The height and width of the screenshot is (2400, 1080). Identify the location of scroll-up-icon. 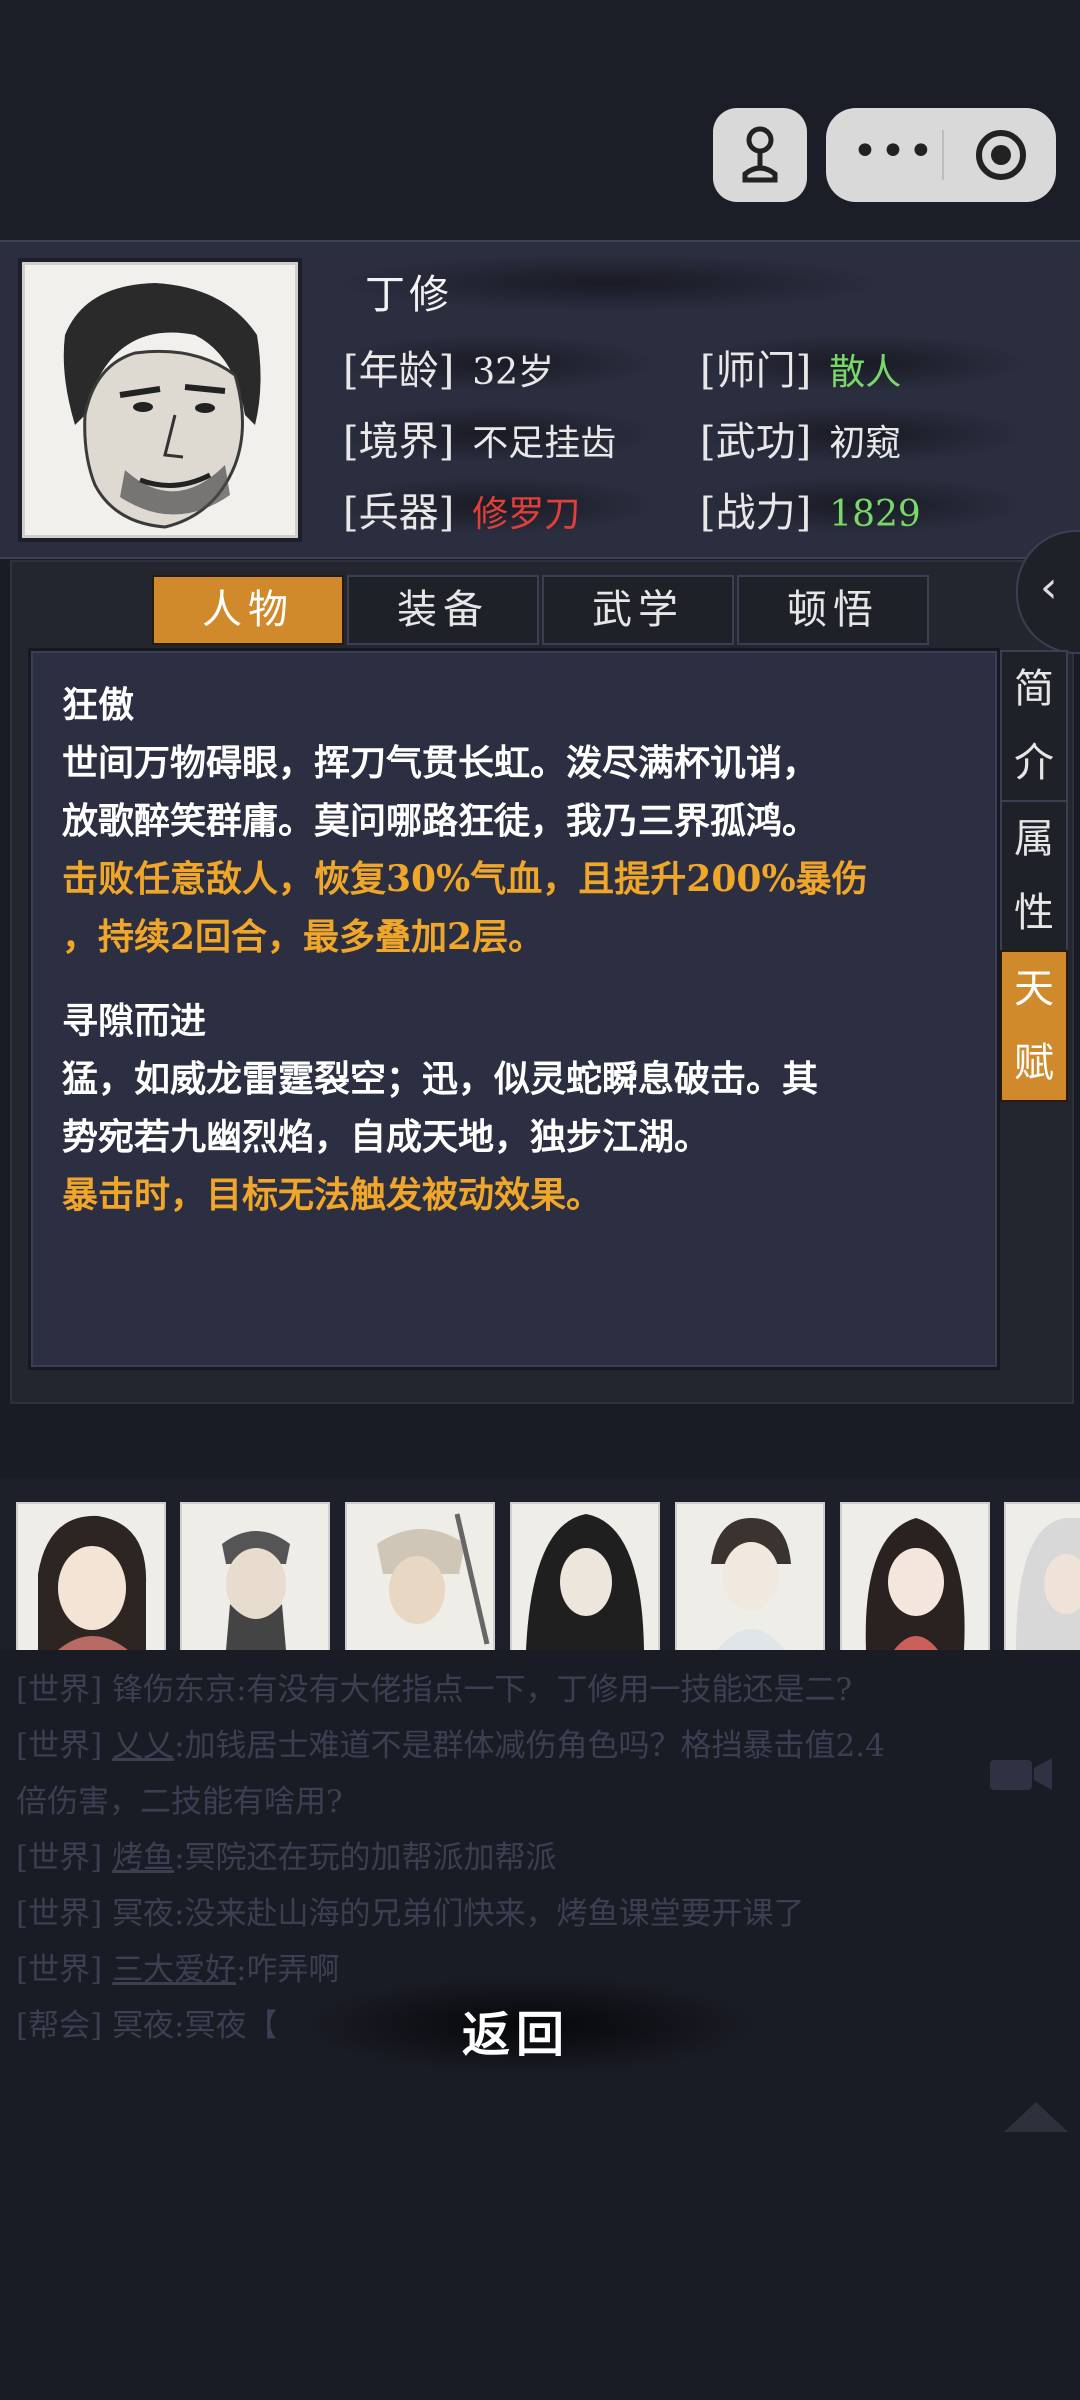
(1036, 2117).